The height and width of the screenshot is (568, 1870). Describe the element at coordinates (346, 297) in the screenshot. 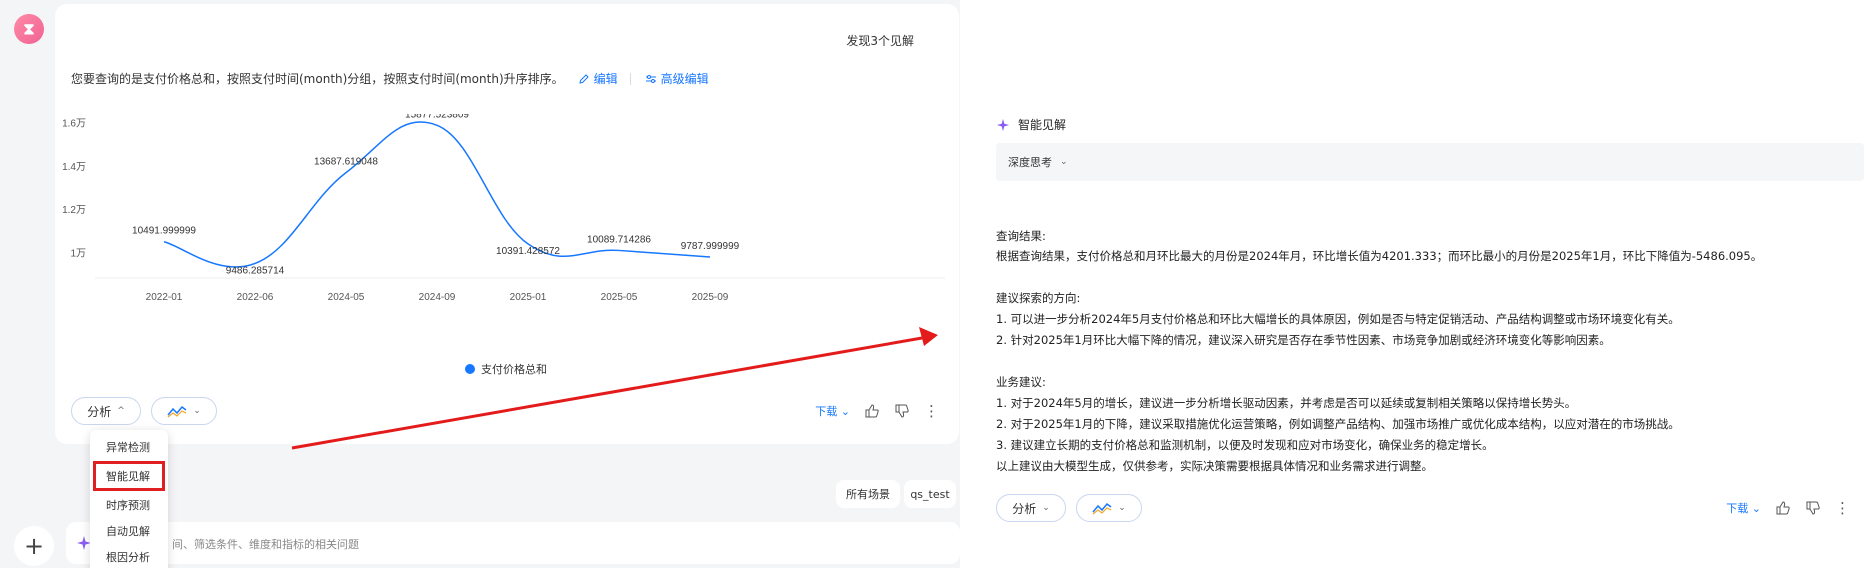

I see `x-tick-label: 2024-05` at that location.